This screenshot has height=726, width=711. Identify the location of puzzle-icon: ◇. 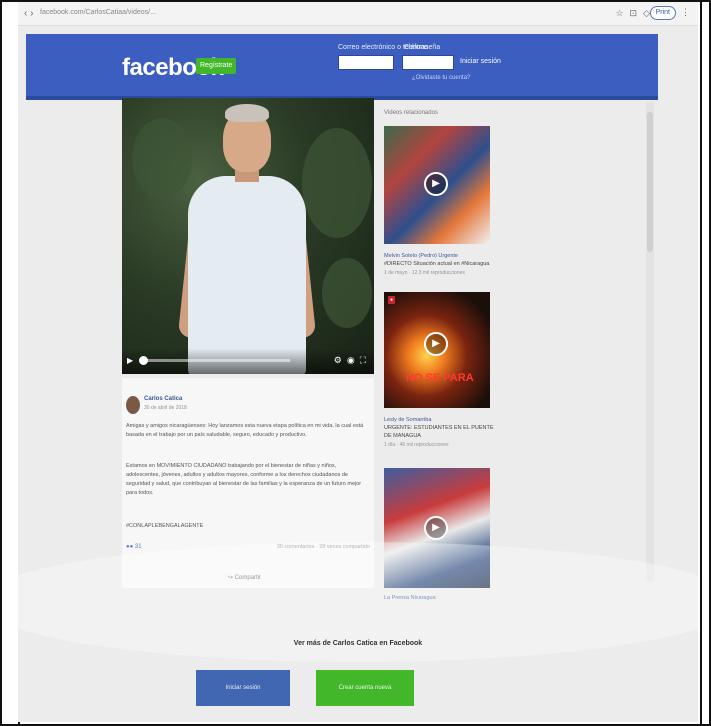
(646, 13).